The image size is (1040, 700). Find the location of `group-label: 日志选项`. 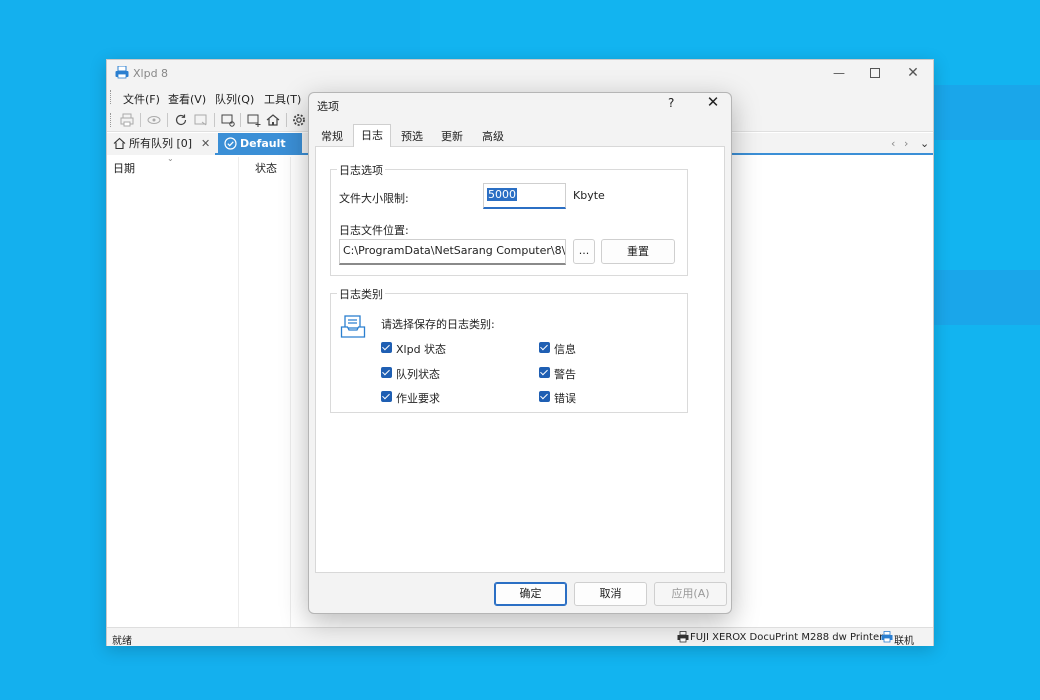

group-label: 日志选项 is located at coordinates (361, 170).